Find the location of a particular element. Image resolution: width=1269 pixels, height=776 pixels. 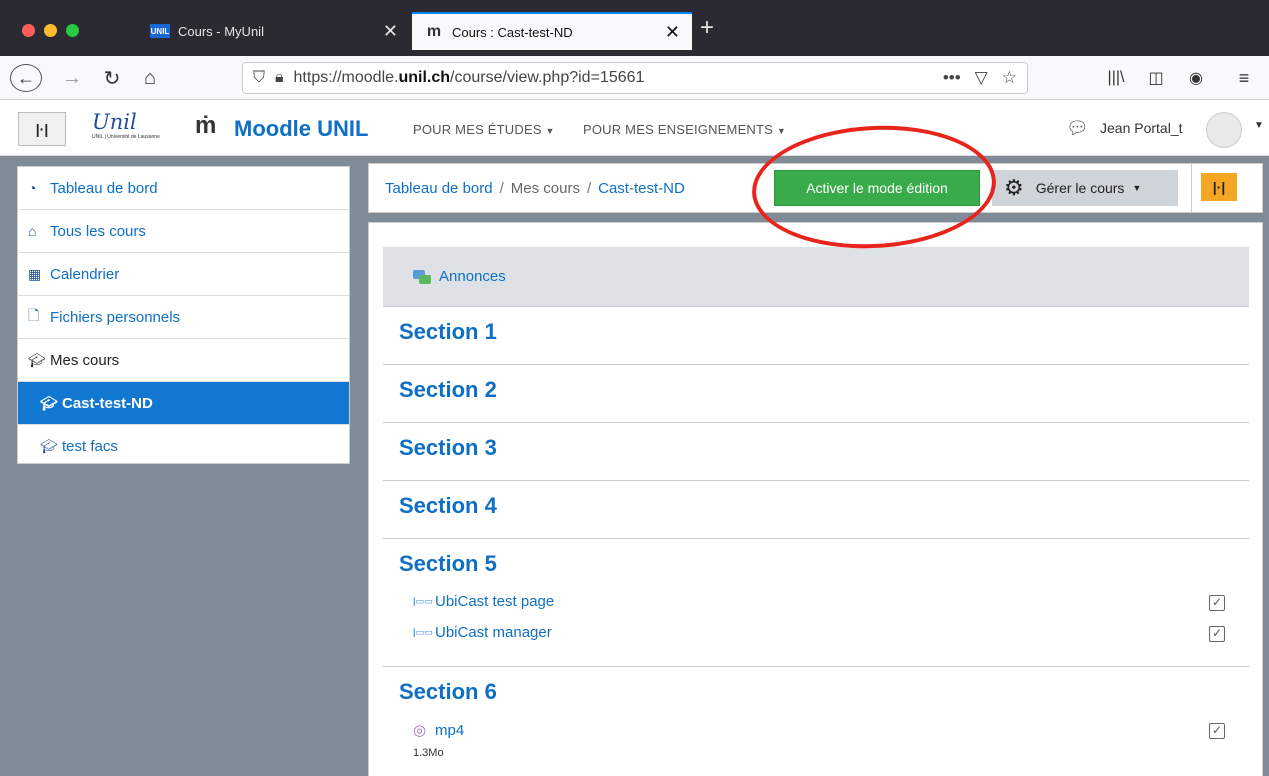

section-4: Section 4 is located at coordinates (816, 510).